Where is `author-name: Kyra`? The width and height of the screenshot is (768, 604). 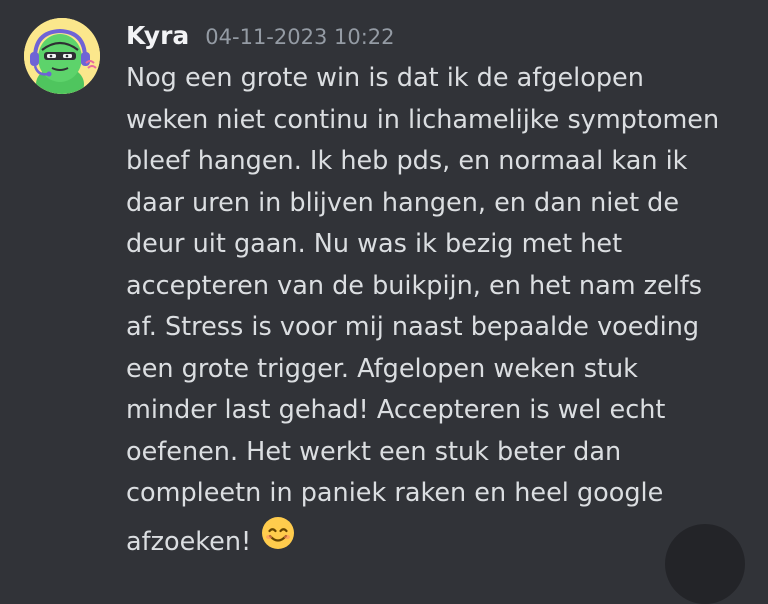
author-name: Kyra is located at coordinates (157, 36).